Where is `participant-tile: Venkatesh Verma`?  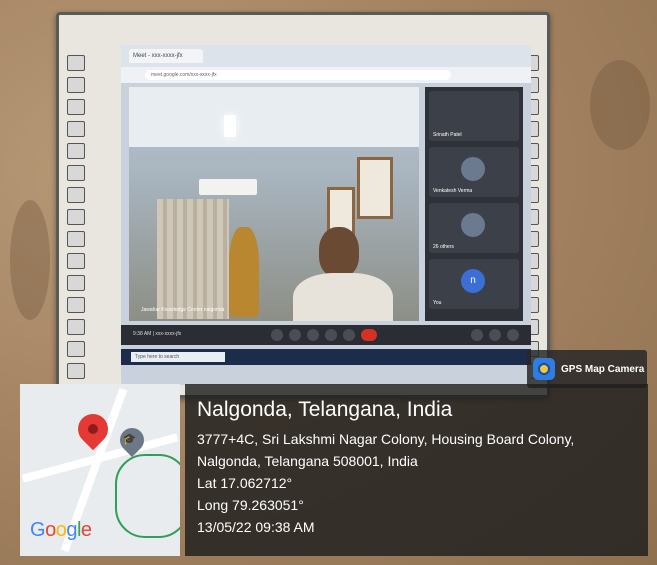 participant-tile: Venkatesh Verma is located at coordinates (474, 172).